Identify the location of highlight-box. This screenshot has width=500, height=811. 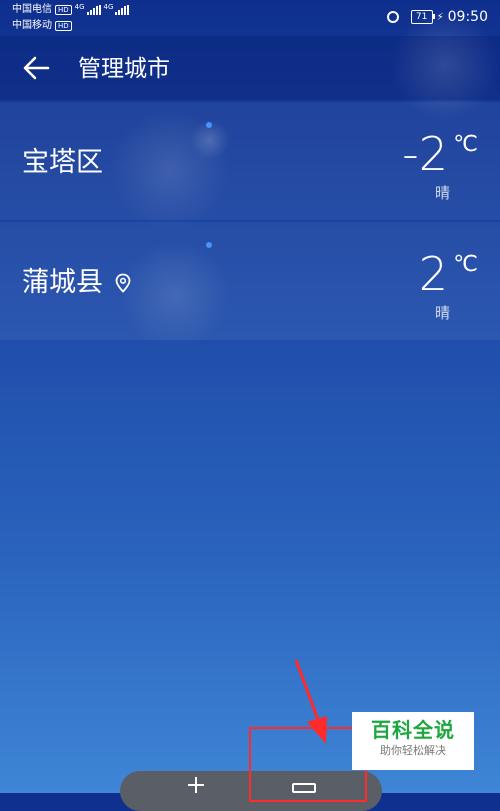
(308, 764).